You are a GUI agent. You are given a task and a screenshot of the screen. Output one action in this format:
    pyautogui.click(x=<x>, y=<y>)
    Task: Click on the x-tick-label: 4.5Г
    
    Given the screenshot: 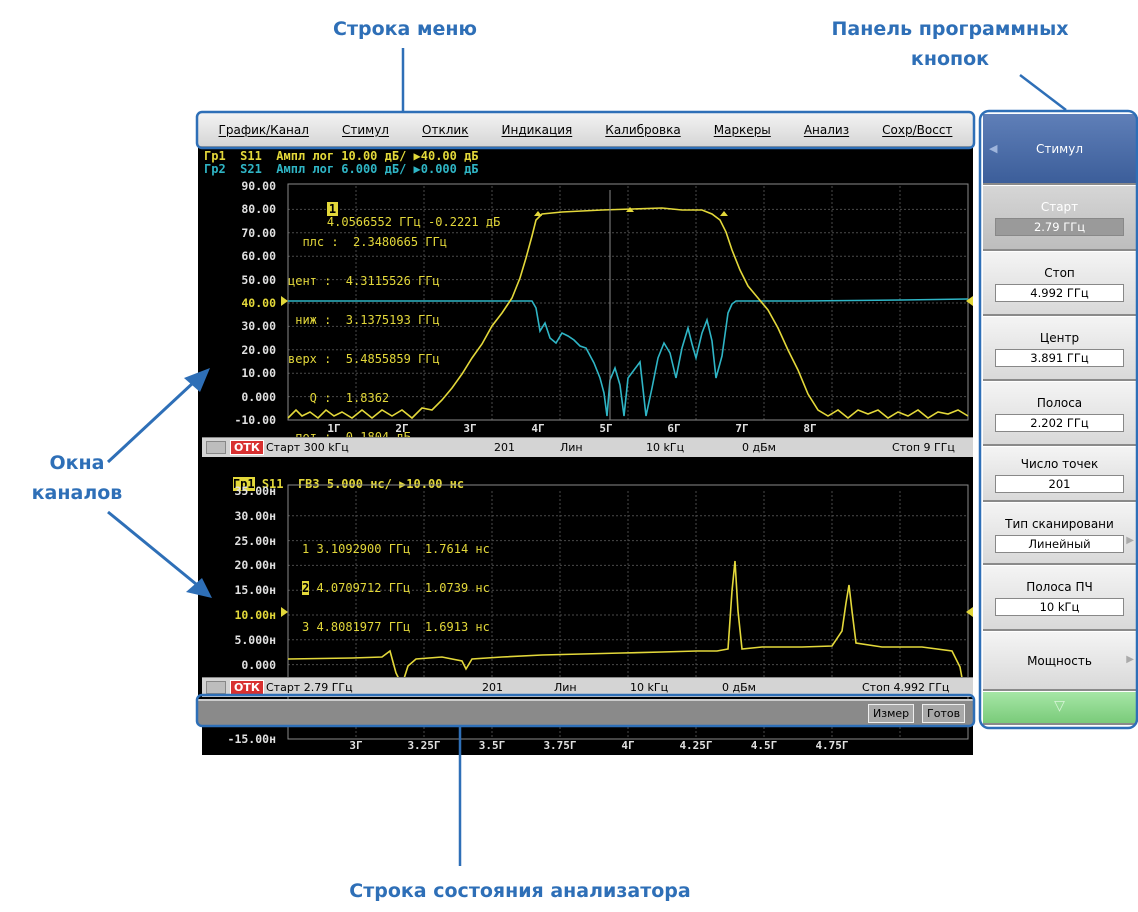 What is the action you would take?
    pyautogui.click(x=764, y=745)
    